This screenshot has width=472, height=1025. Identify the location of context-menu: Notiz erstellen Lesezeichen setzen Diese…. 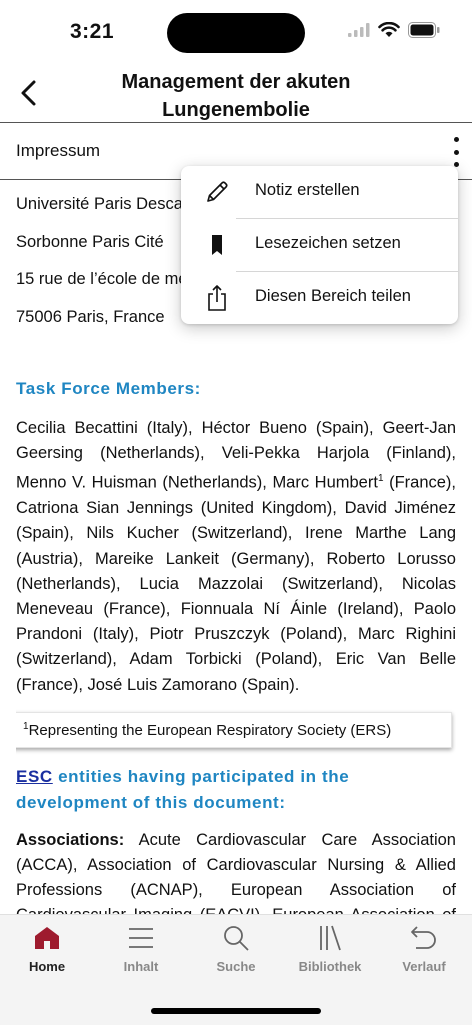
(319, 245).